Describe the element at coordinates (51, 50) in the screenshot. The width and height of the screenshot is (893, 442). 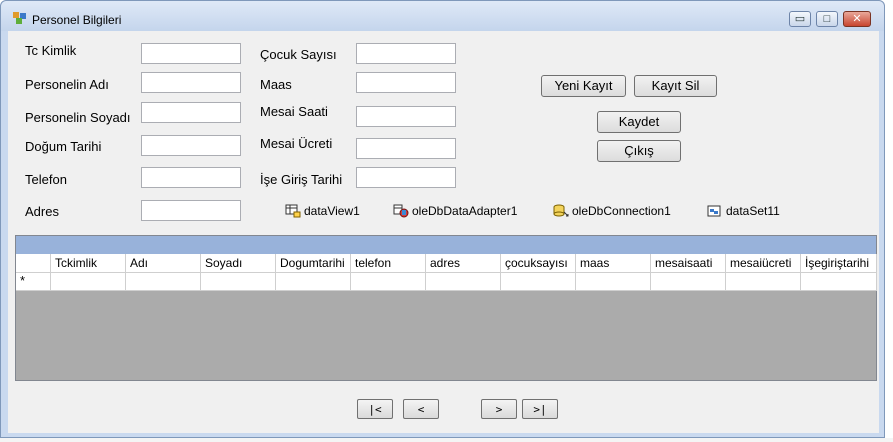
I see `tc-kimlik-label: Tc Kimlik` at that location.